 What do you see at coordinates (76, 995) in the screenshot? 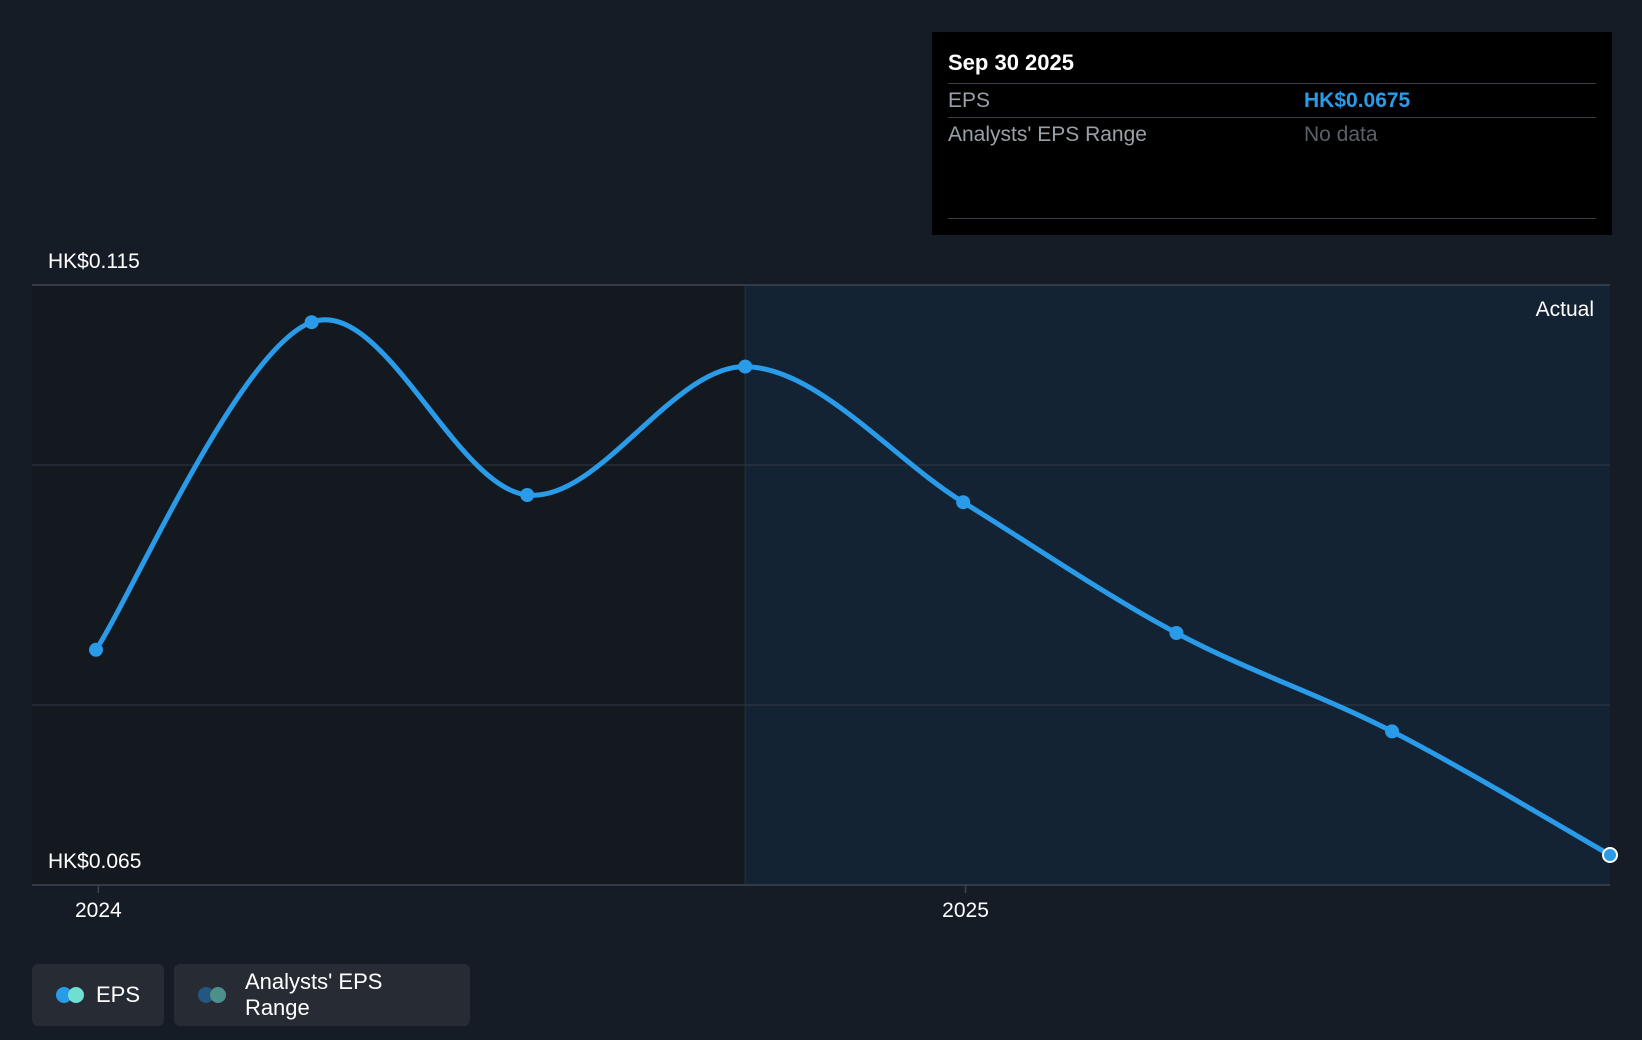
I see `eps-legend-dot-light` at bounding box center [76, 995].